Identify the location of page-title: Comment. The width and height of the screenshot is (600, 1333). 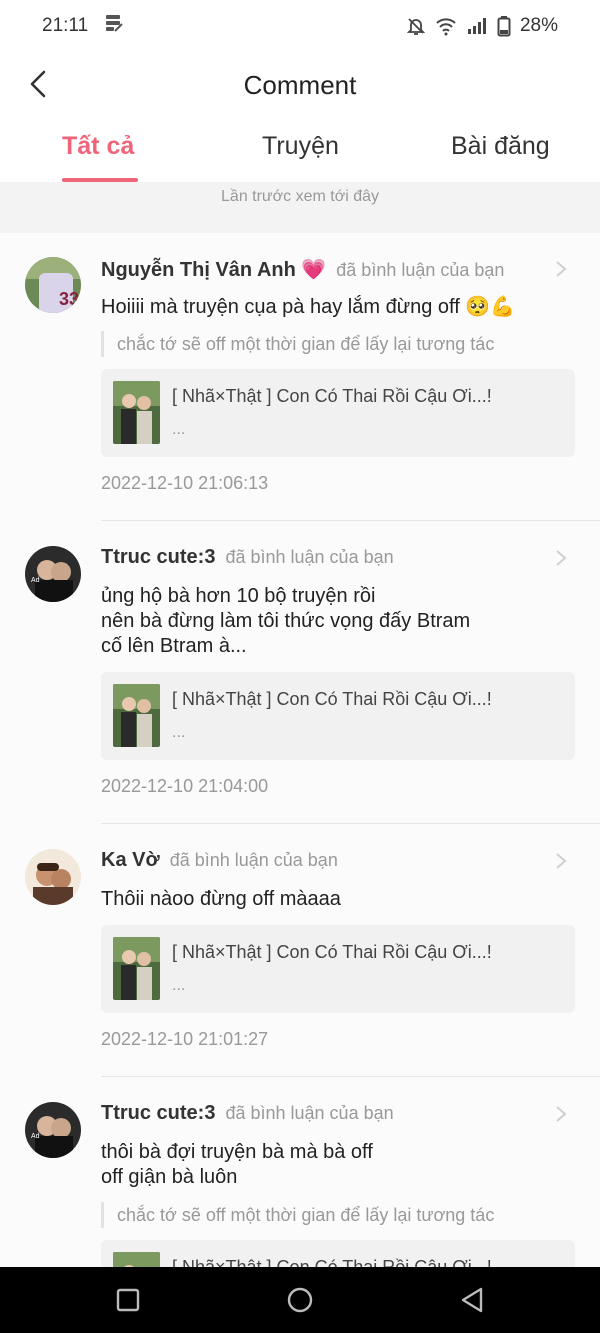
(300, 84).